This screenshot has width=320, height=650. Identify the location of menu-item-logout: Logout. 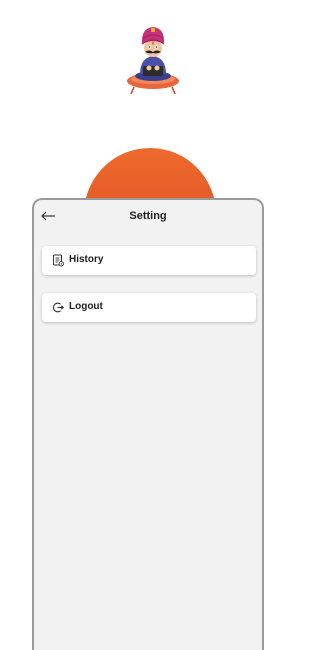
(149, 307).